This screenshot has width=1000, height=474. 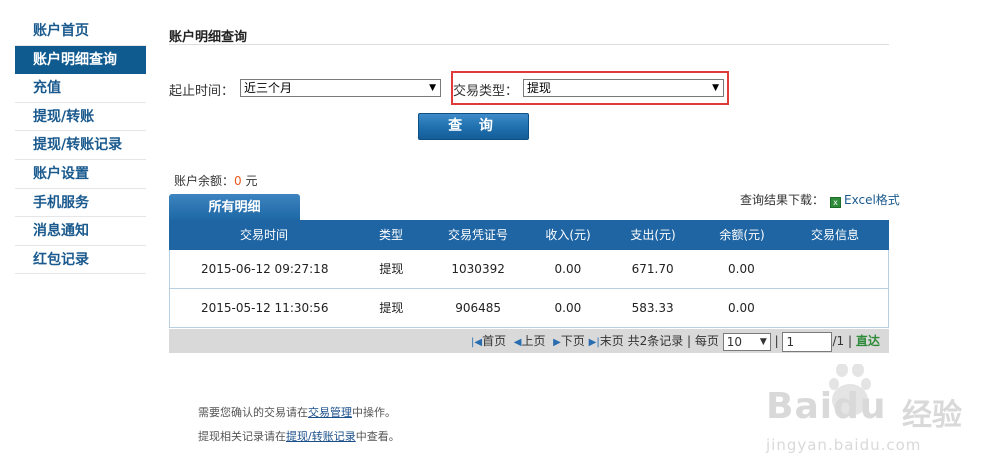 What do you see at coordinates (478, 308) in the screenshot?
I see `cell-voucher: 906485` at bounding box center [478, 308].